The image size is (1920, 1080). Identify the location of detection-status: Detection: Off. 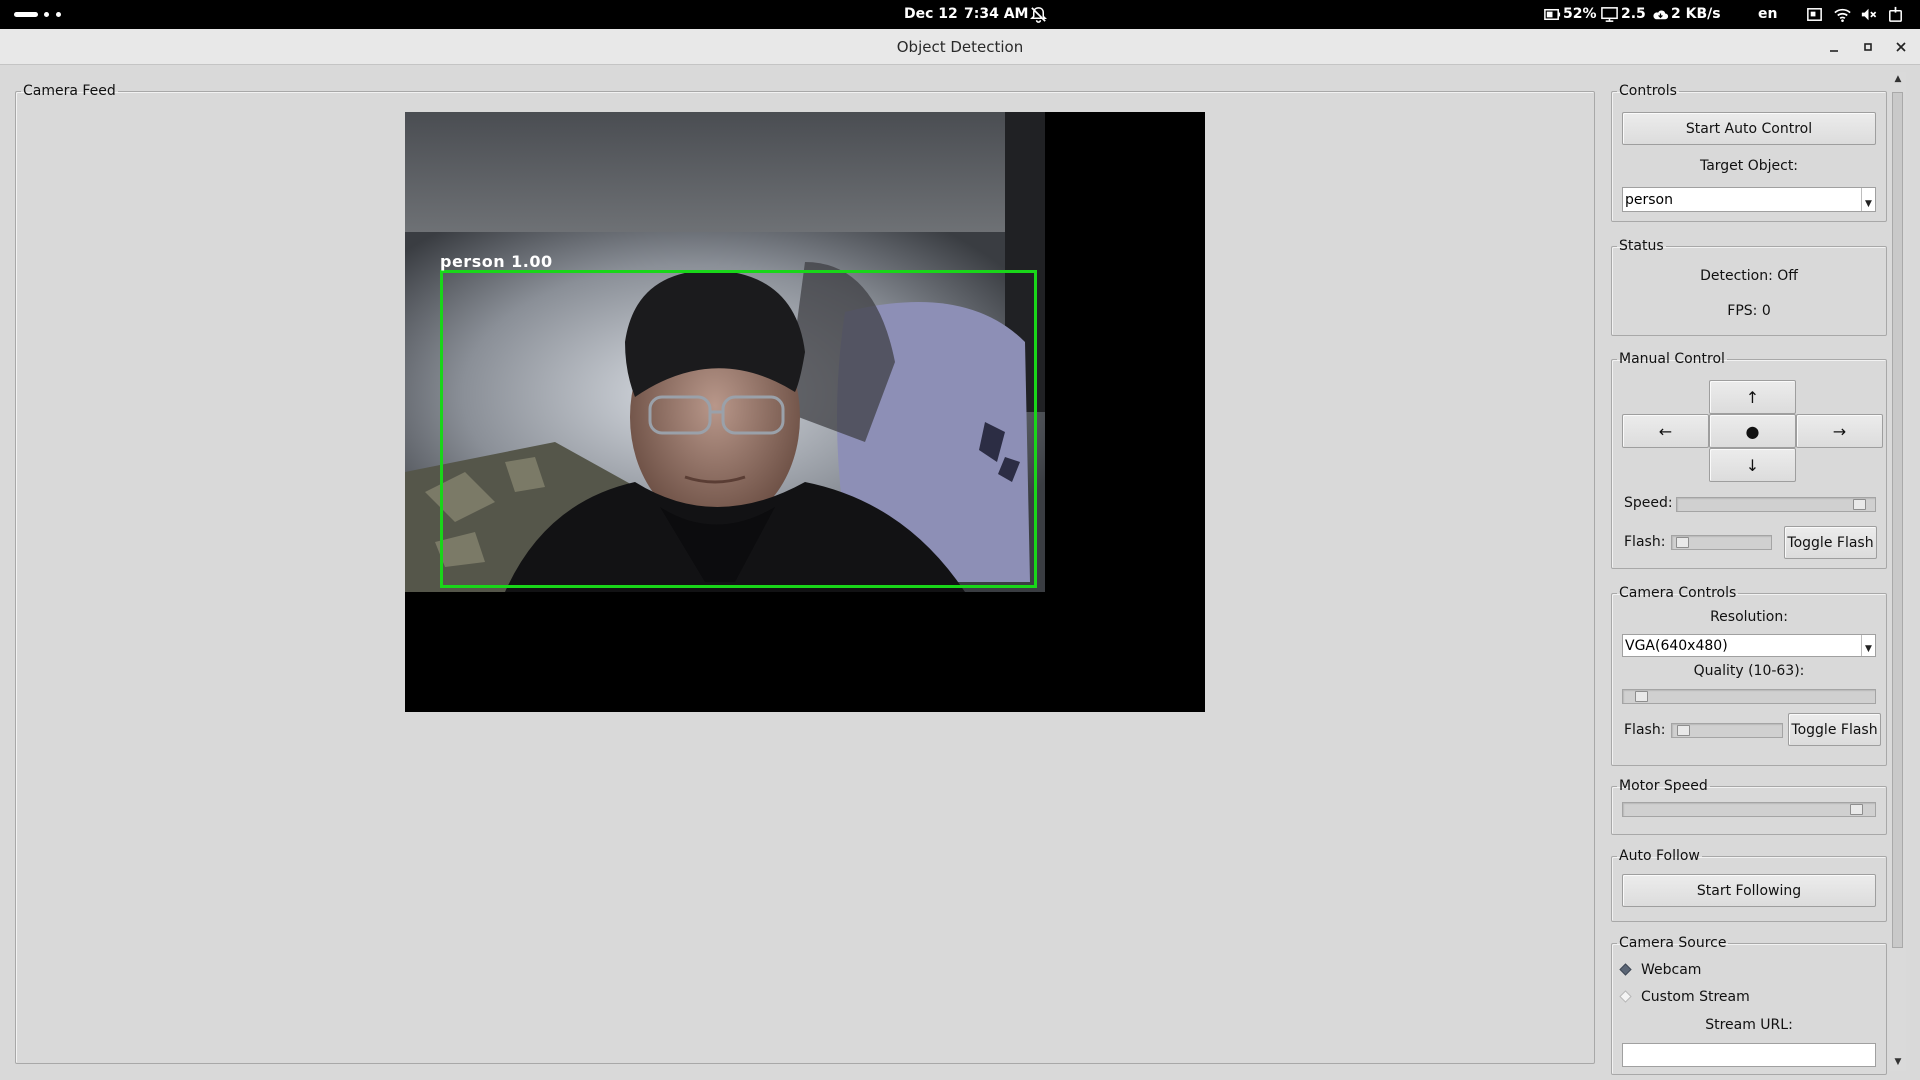
(1749, 276).